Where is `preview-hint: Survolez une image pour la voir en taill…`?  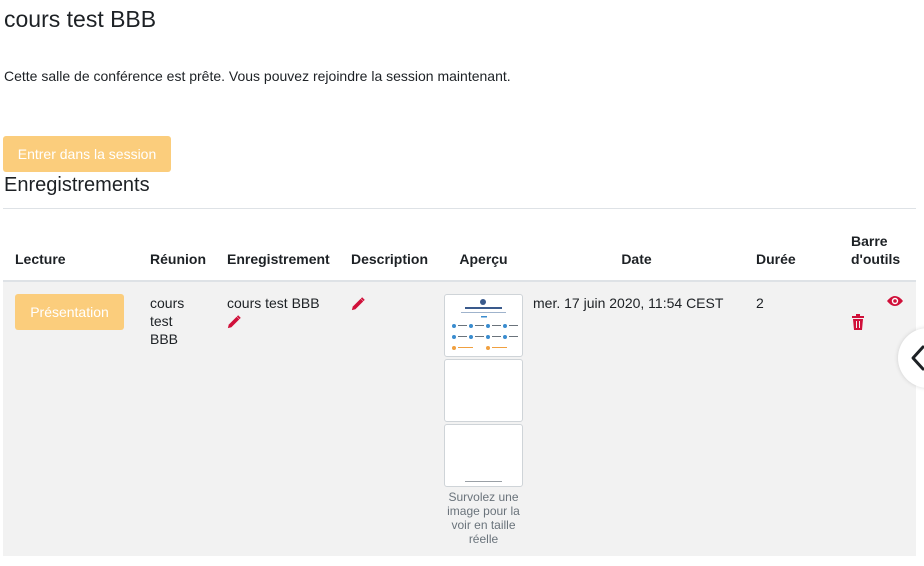 preview-hint: Survolez une image pour la voir en taill… is located at coordinates (483, 518).